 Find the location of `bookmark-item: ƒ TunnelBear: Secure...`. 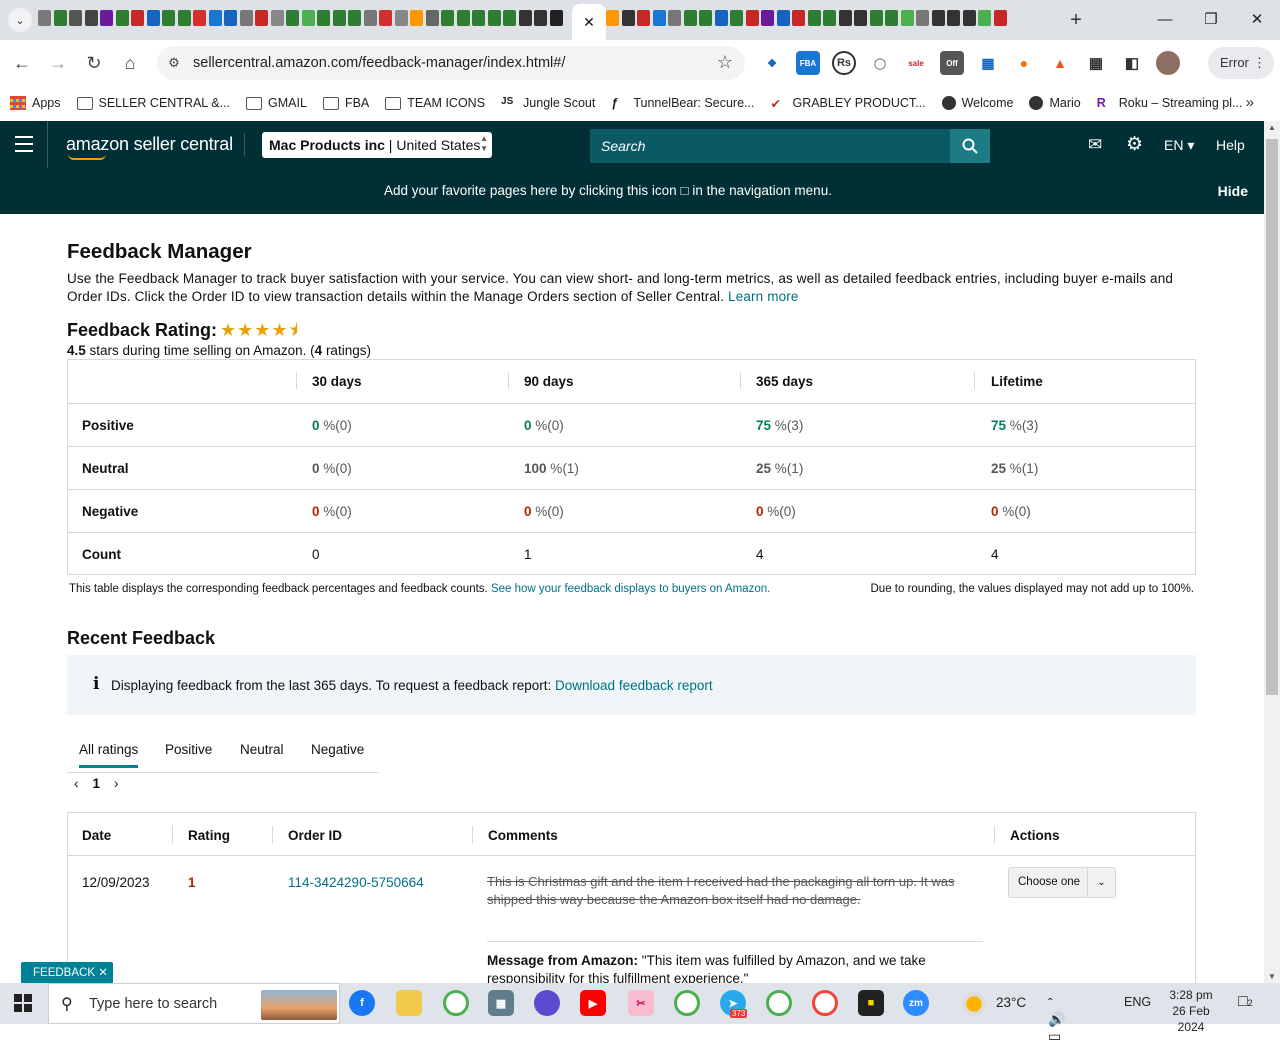

bookmark-item: ƒ TunnelBear: Secure... is located at coordinates (682, 103).